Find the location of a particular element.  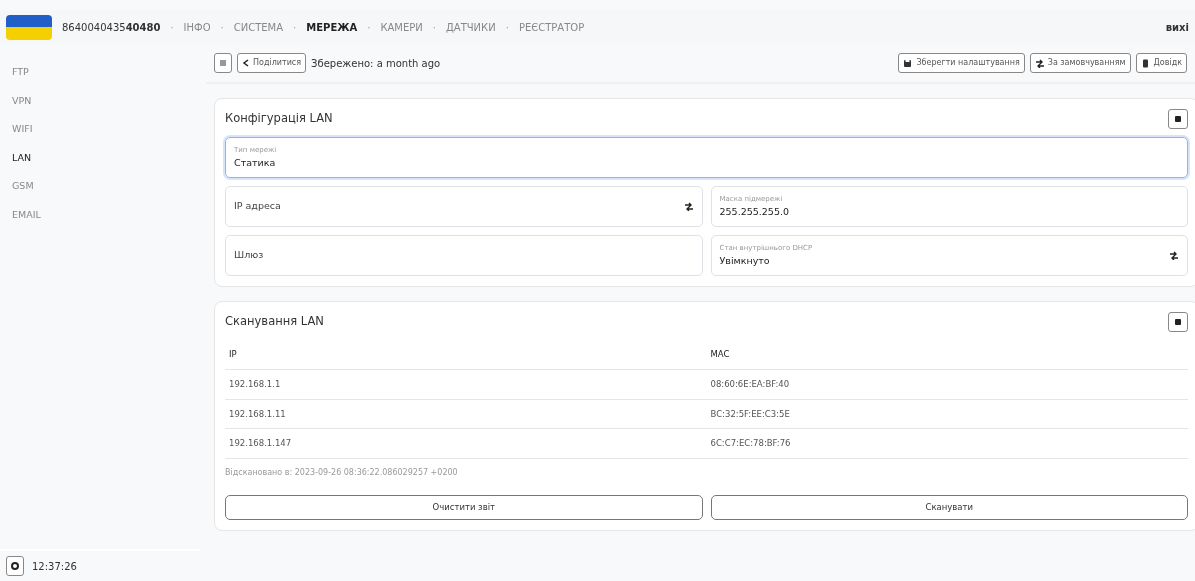

table-cell: 6C:C7:EC:78:BF:76 is located at coordinates (947, 443).